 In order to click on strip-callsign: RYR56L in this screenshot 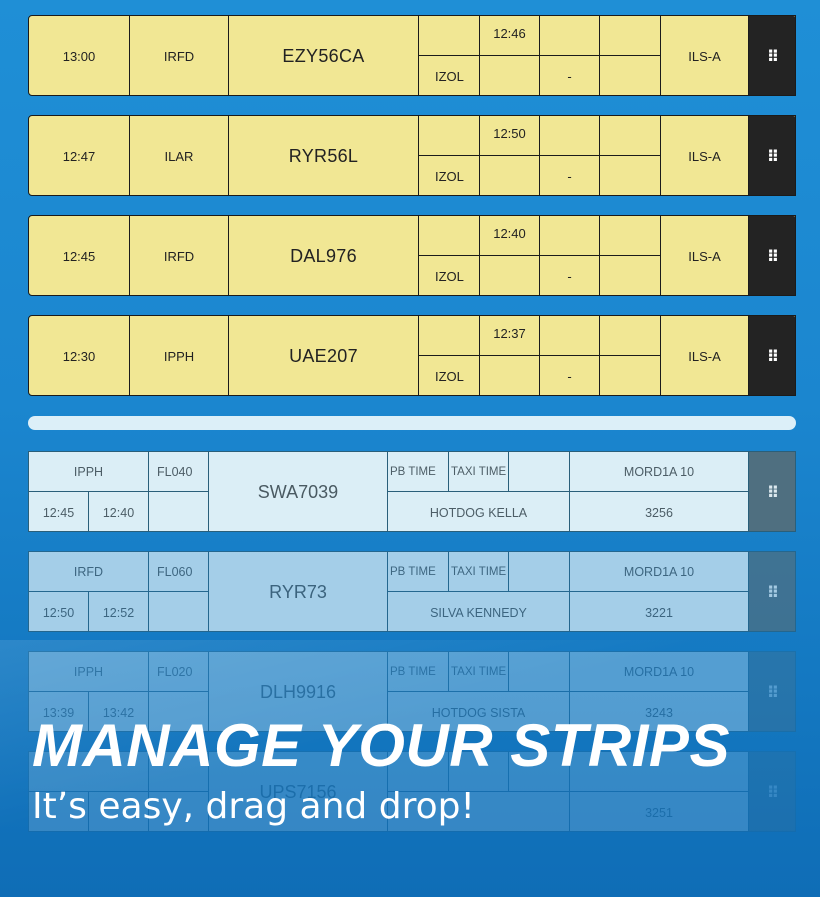, I will do `click(324, 155)`.